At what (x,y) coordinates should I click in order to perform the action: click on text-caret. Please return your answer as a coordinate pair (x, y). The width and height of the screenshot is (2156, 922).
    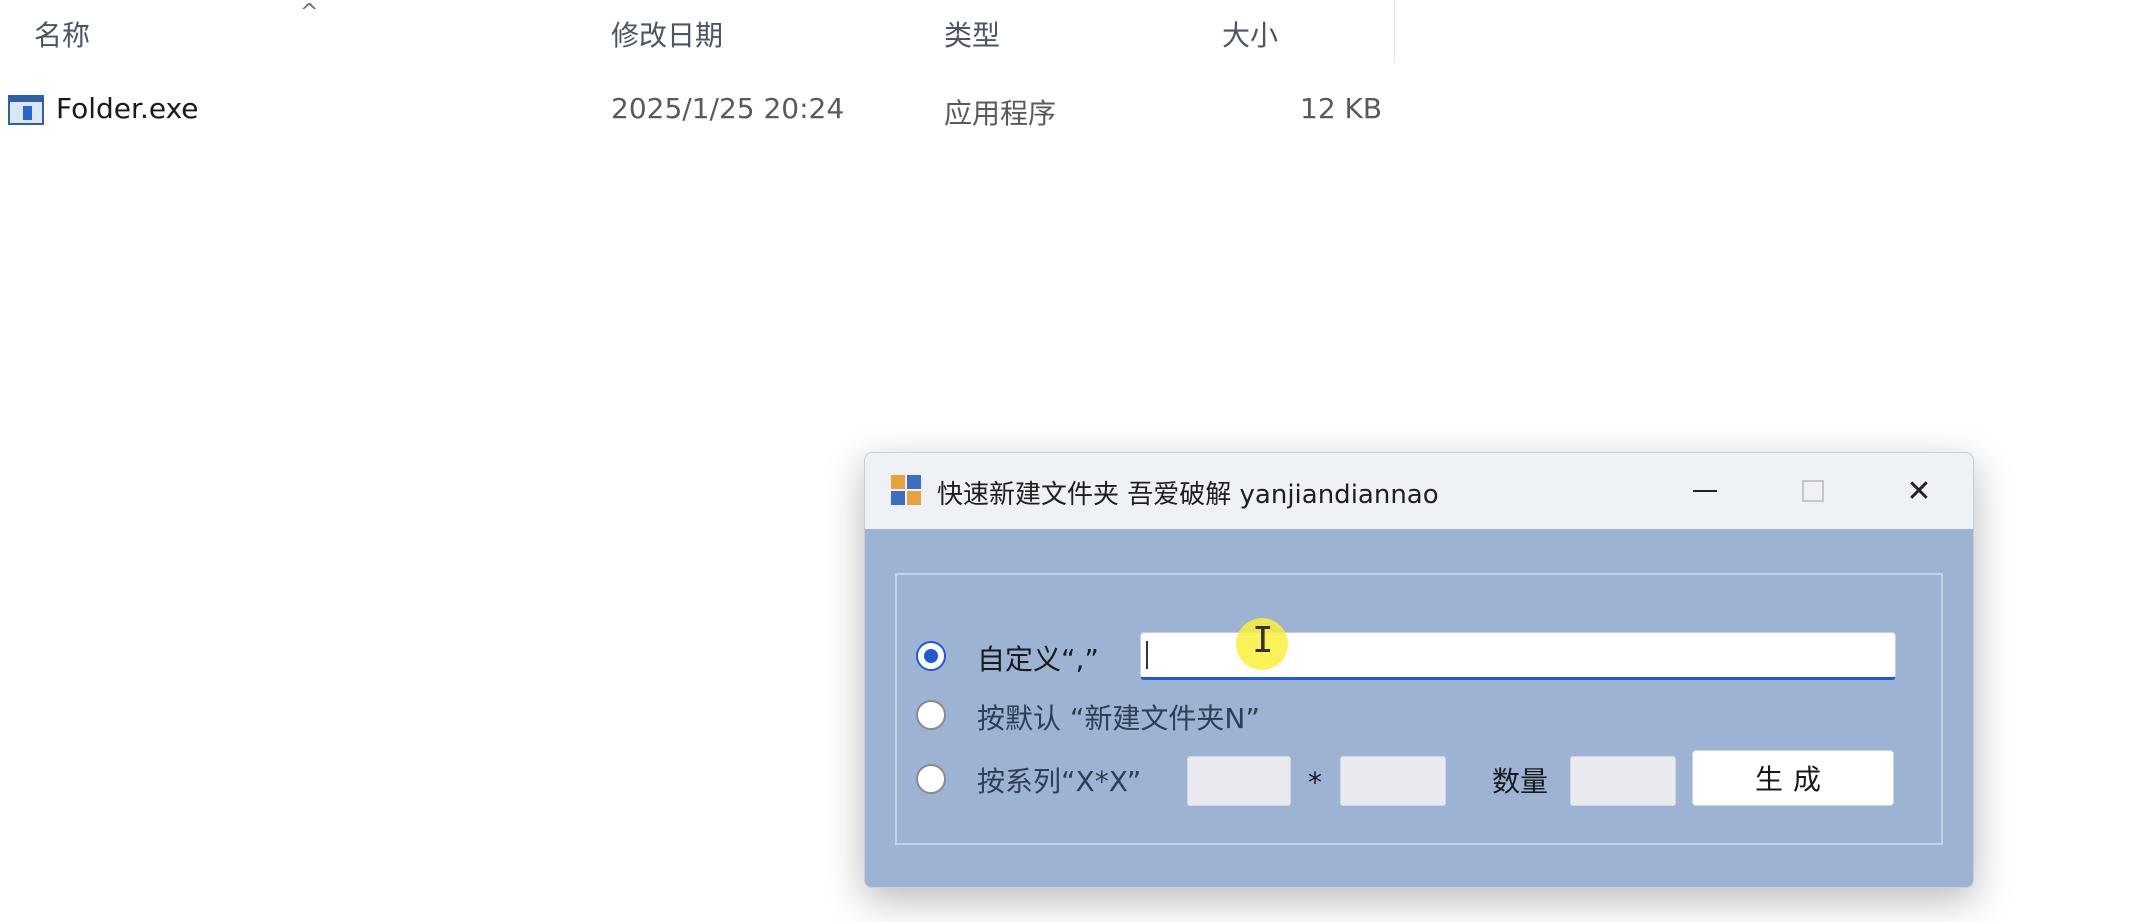
    Looking at the image, I should click on (1147, 655).